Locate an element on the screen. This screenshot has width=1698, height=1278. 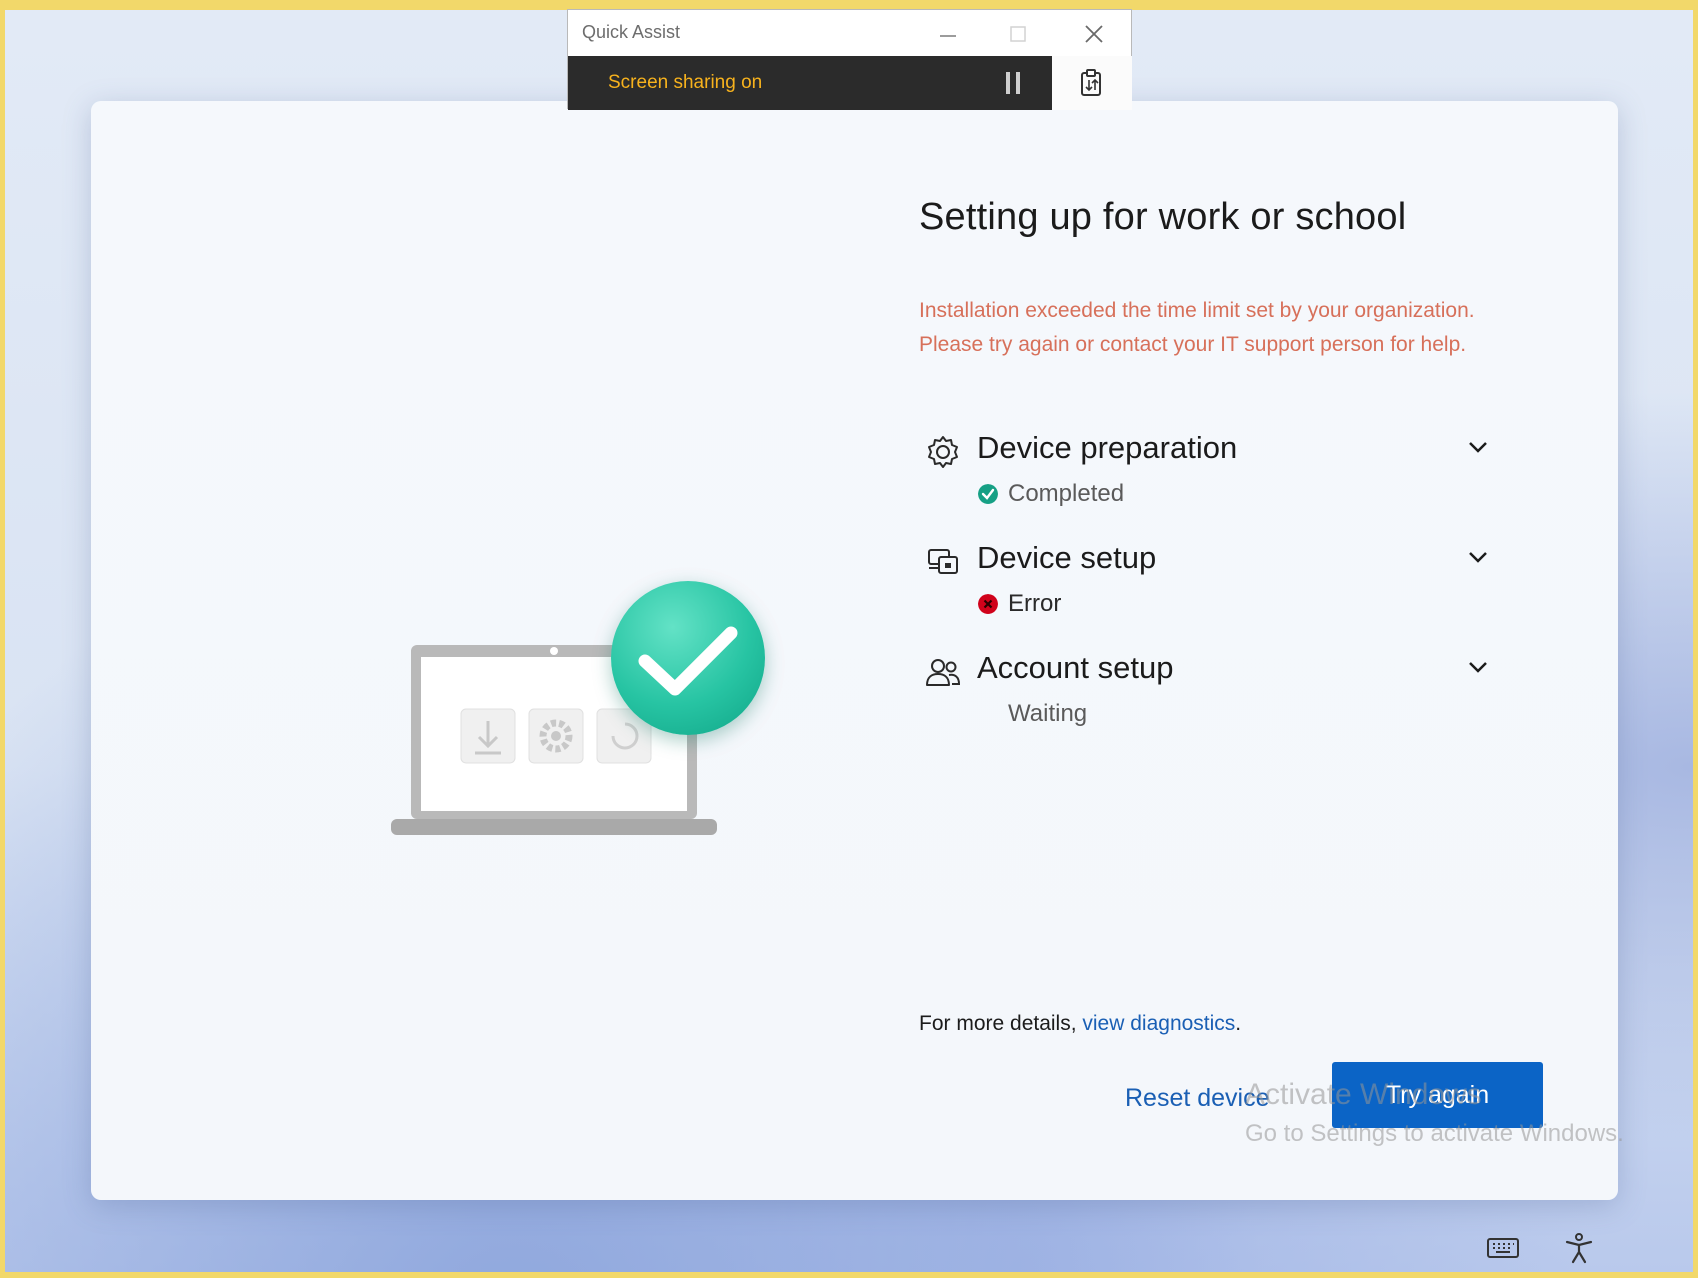
step-name: Device setup is located at coordinates (1067, 557).